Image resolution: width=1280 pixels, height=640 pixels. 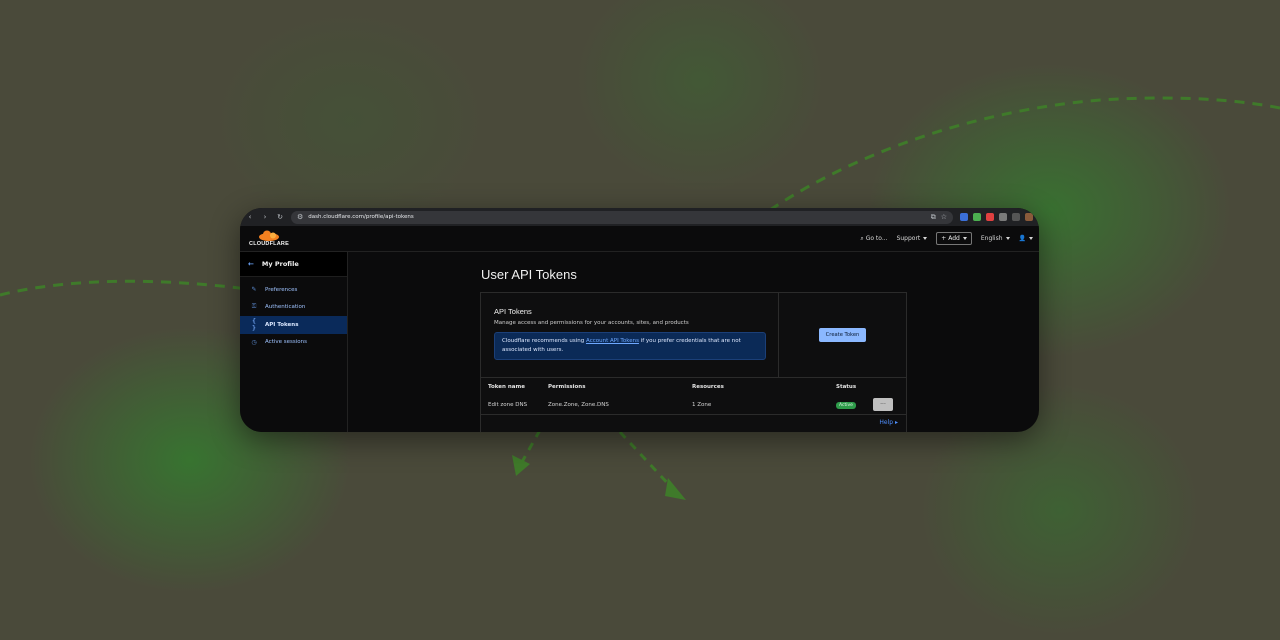 What do you see at coordinates (254, 307) in the screenshot?
I see `key-icon: ⚿` at bounding box center [254, 307].